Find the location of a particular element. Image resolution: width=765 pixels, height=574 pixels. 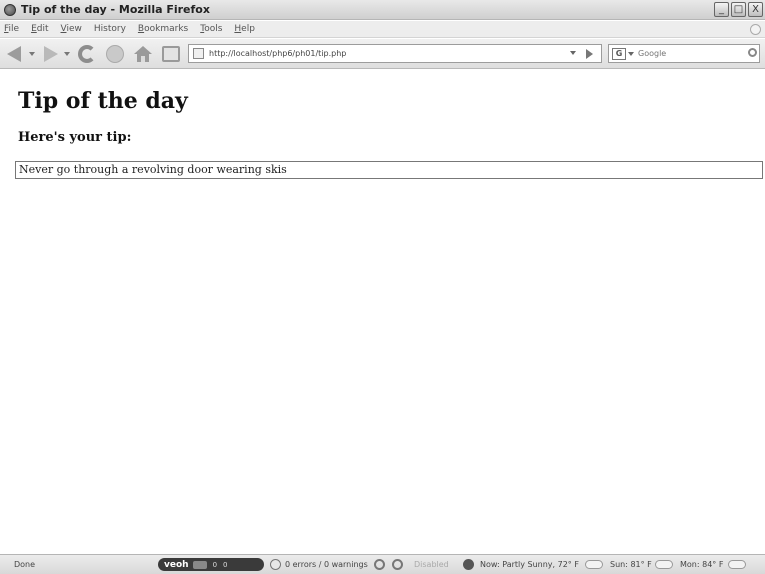

forward-button is located at coordinates (51, 54).